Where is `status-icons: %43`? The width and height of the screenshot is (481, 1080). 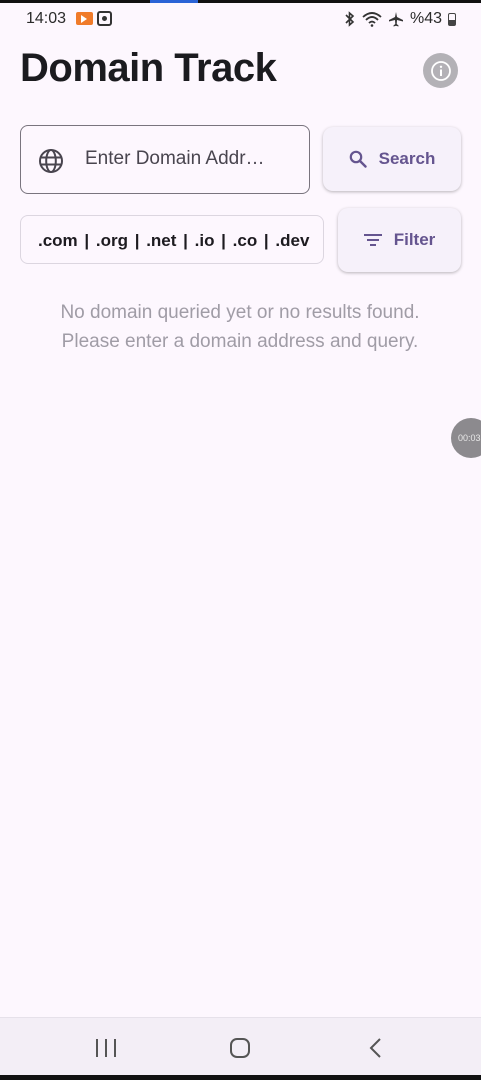
status-icons: %43 is located at coordinates (400, 19).